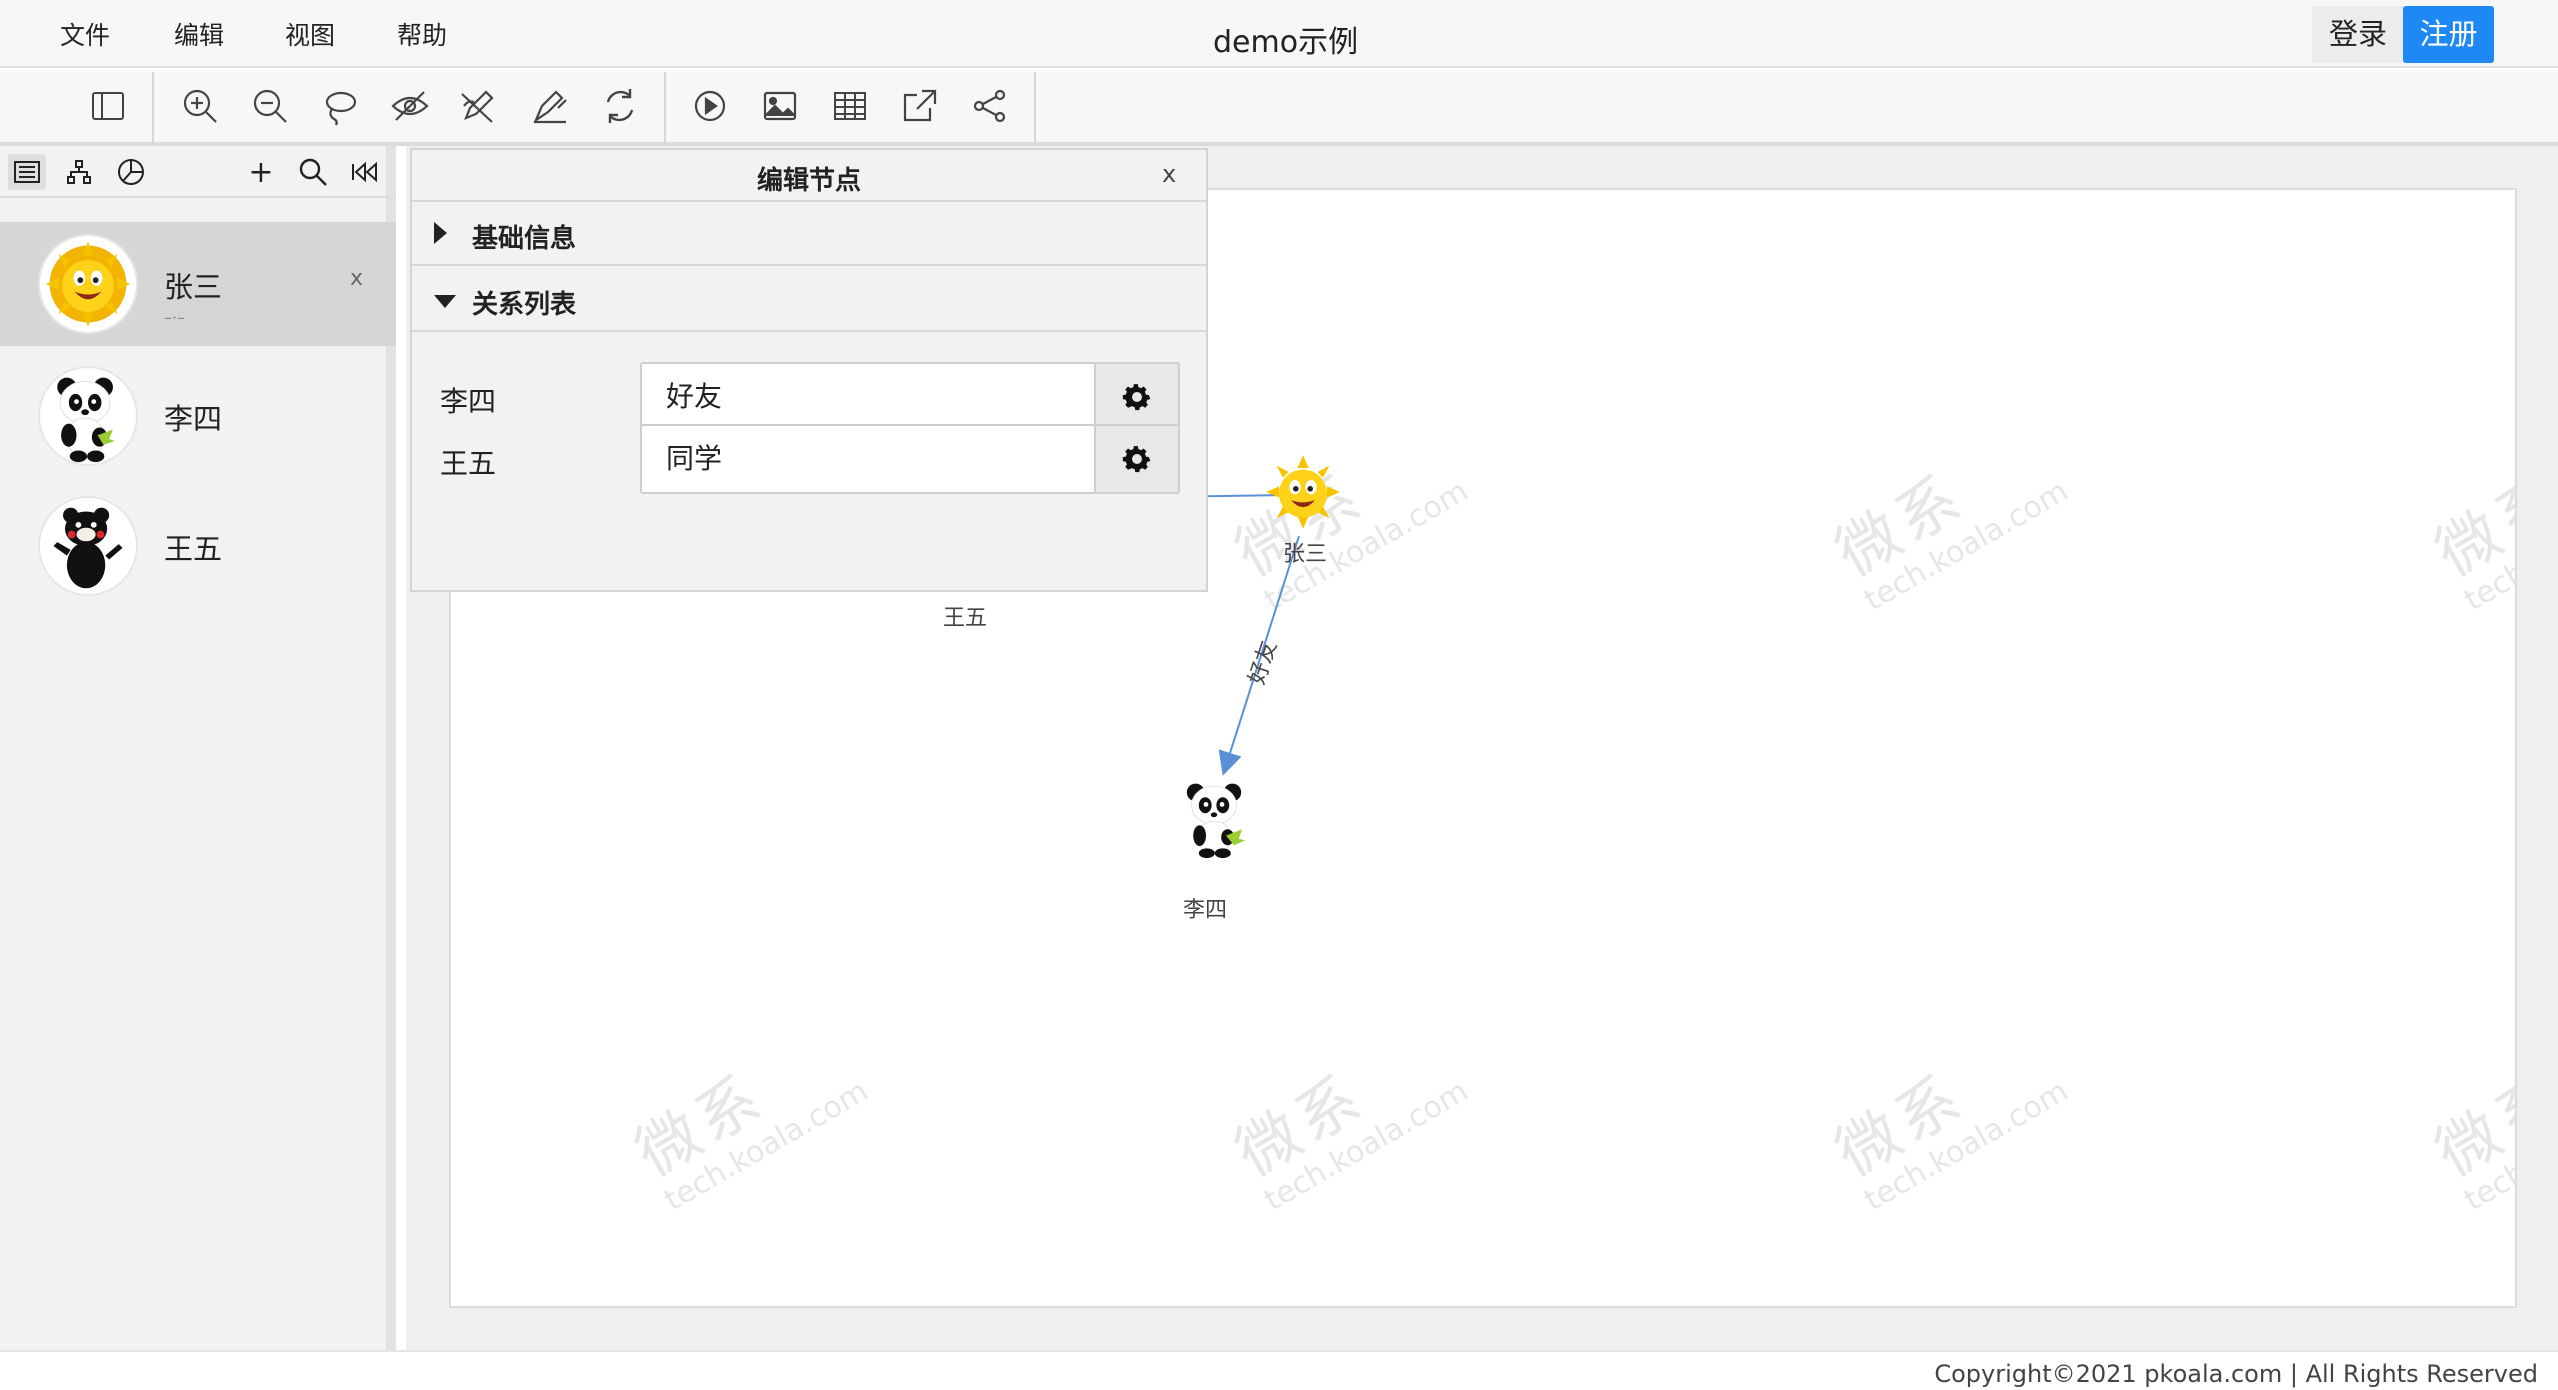  I want to click on register-button: 注册, so click(2448, 34).